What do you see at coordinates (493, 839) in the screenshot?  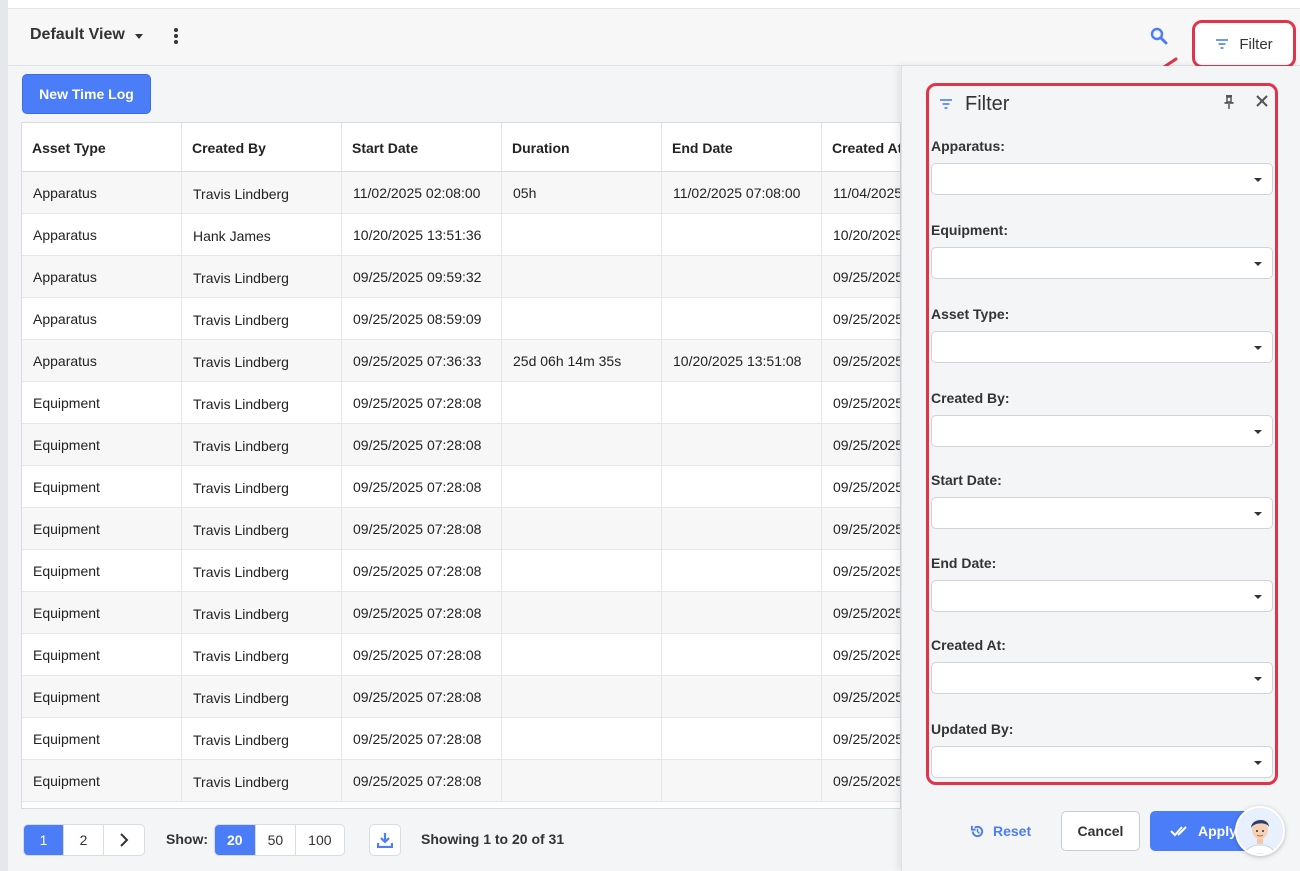 I see `showing-count: Showing 1 to 20 of 31` at bounding box center [493, 839].